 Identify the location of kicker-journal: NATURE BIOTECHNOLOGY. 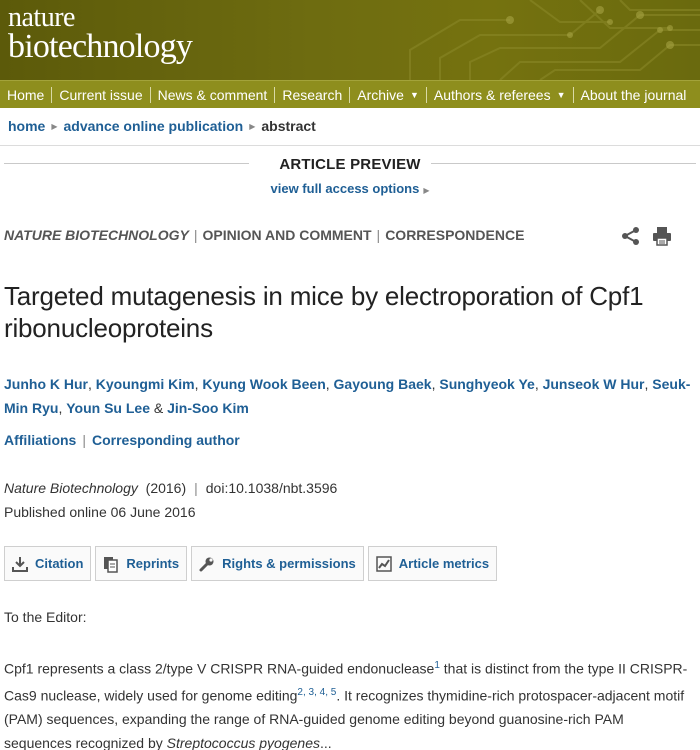
(96, 235).